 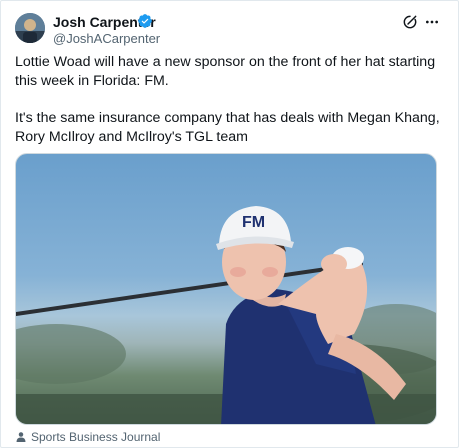 I want to click on person-icon, so click(x=21, y=437).